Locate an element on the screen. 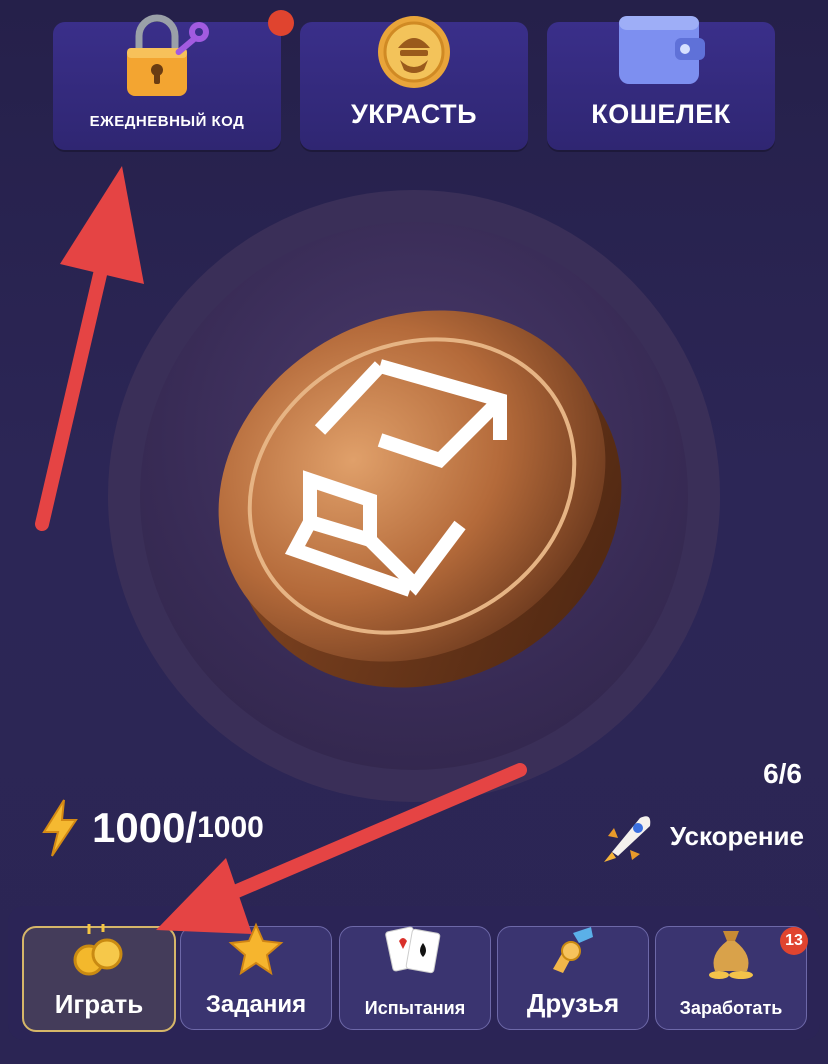  rocket-icon is located at coordinates (627, 839).